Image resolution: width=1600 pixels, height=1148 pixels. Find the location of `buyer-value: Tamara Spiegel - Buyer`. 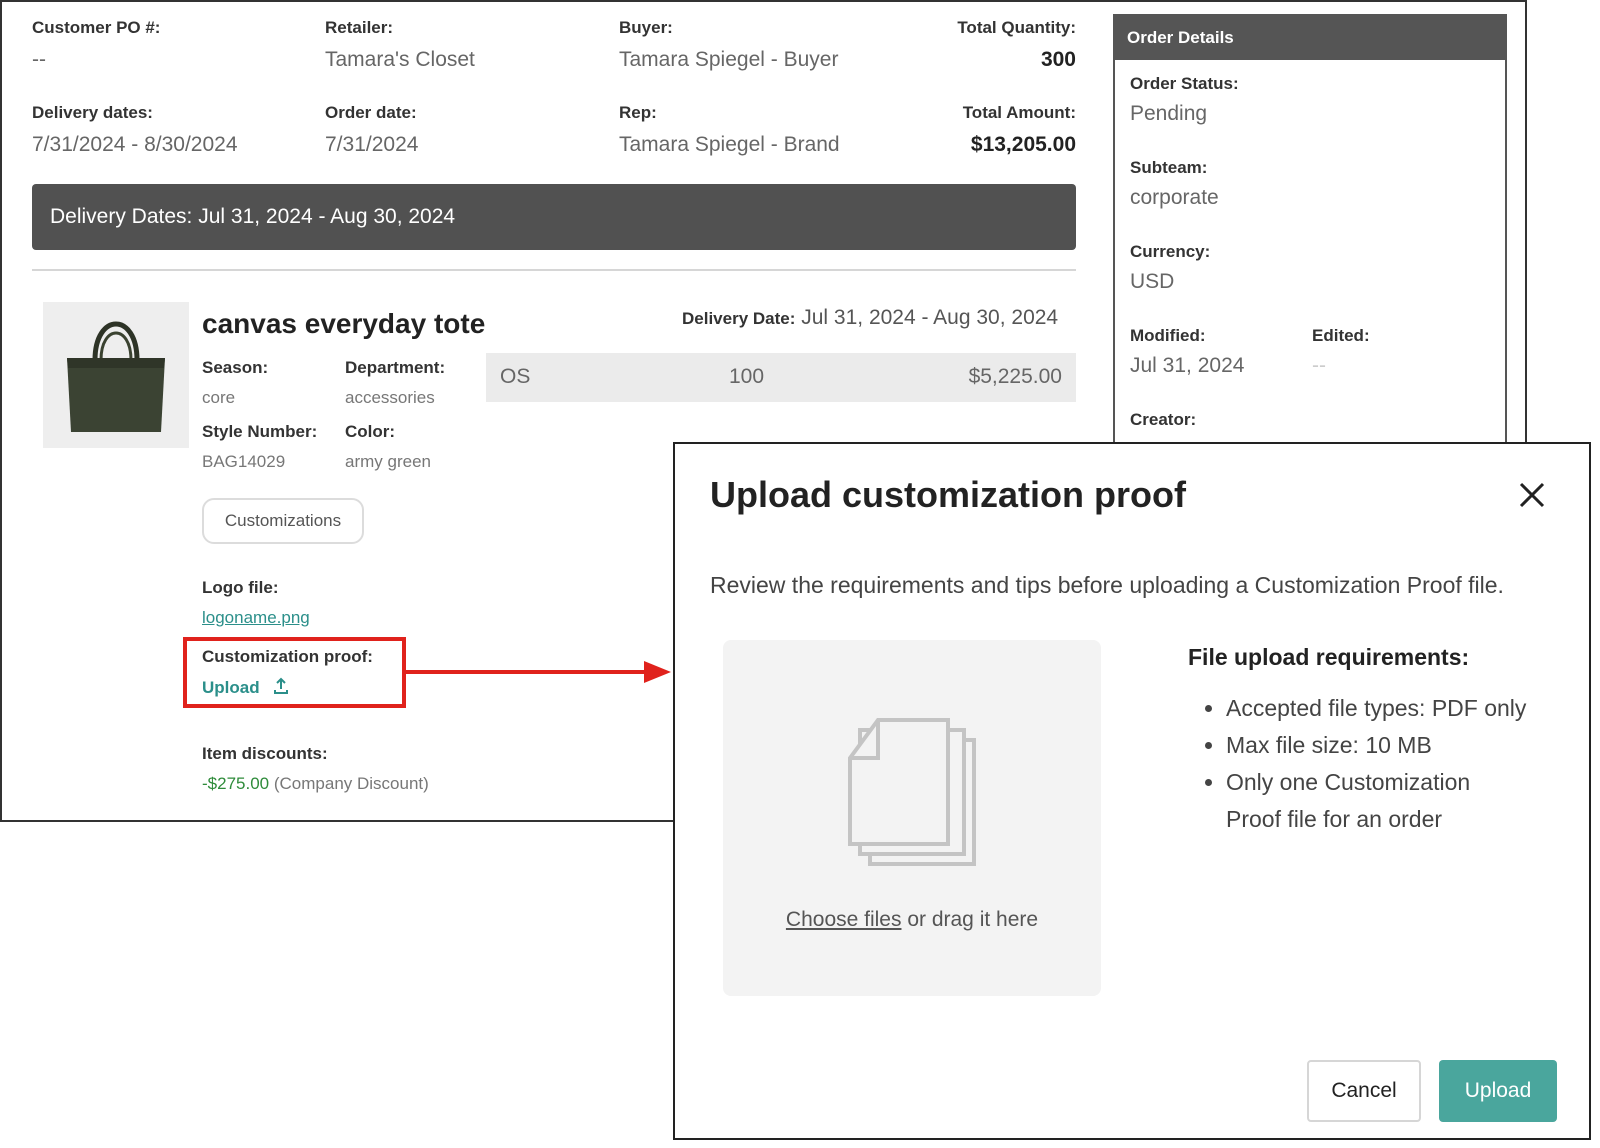

buyer-value: Tamara Spiegel - Buyer is located at coordinates (729, 59).